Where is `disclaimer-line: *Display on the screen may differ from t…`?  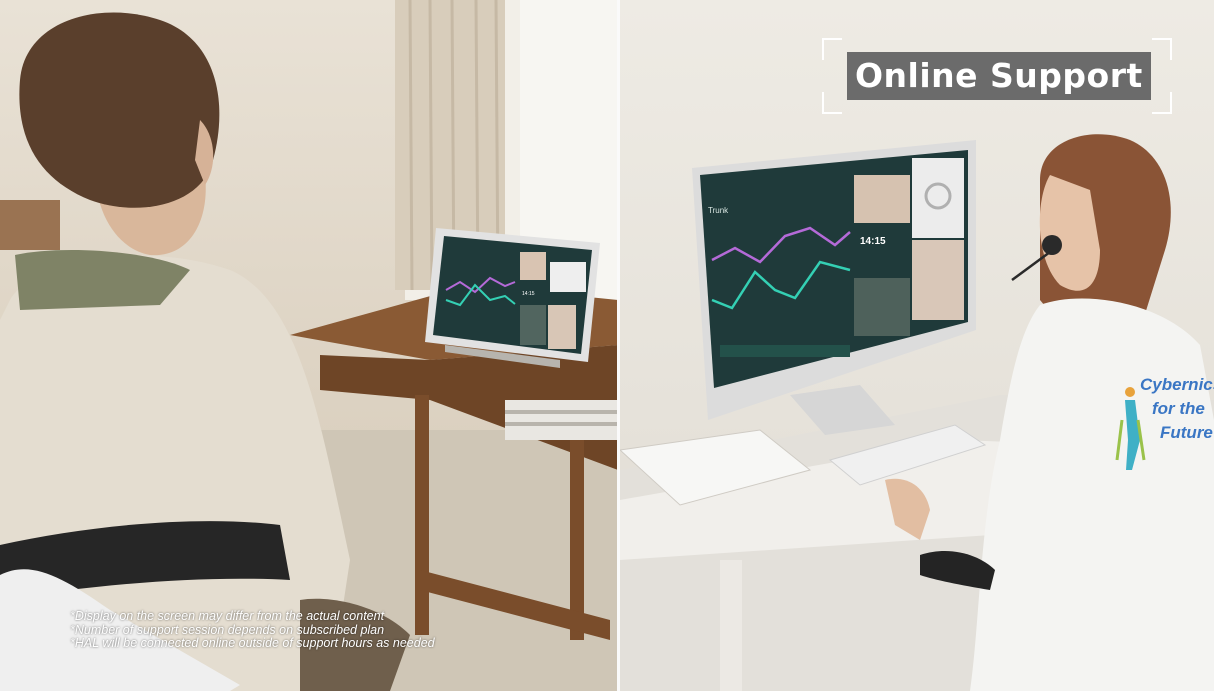 disclaimer-line: *Display on the screen may differ from t… is located at coordinates (227, 616).